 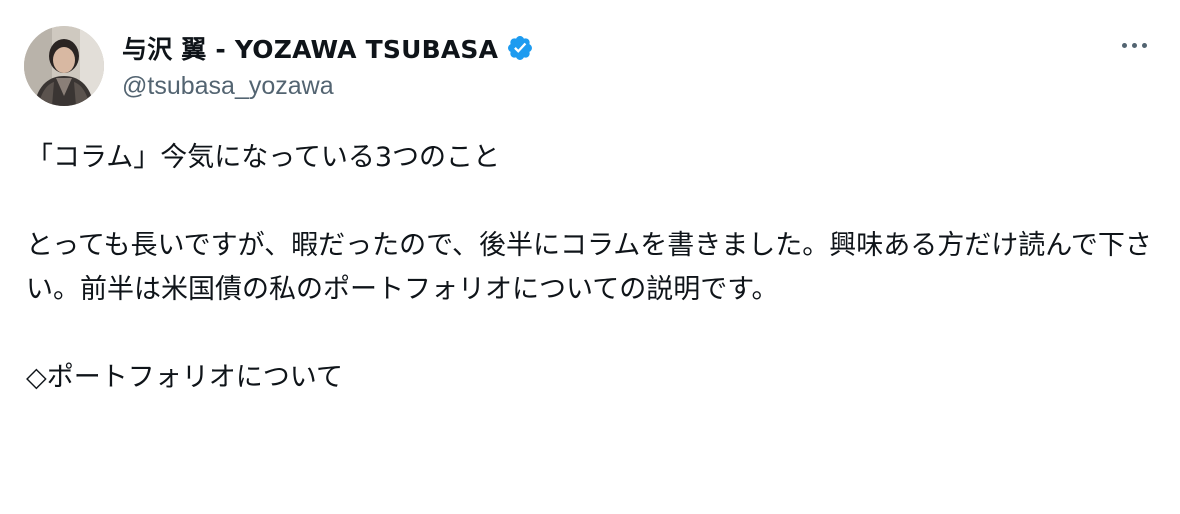 What do you see at coordinates (310, 48) in the screenshot?
I see `display-name: 与沢 翼 - YOZAWA TSUBASA` at bounding box center [310, 48].